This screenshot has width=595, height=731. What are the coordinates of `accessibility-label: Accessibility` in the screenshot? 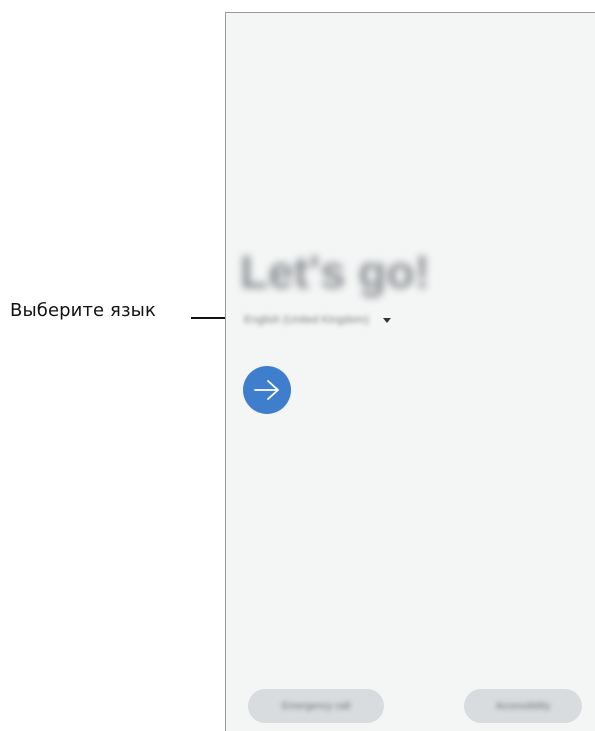 It's located at (523, 706).